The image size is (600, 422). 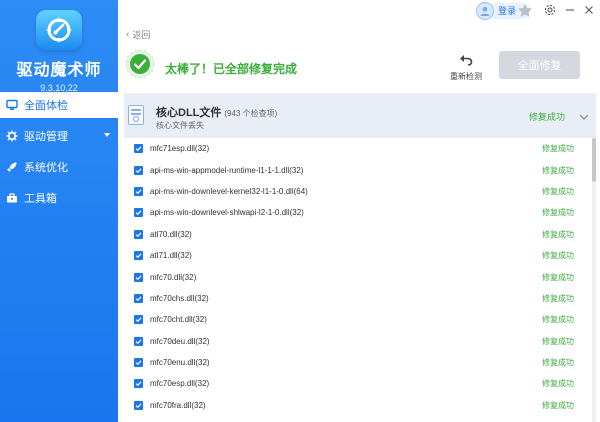 What do you see at coordinates (357, 234) in the screenshot?
I see `list-item: atl70.dll(32) 修复成功` at bounding box center [357, 234].